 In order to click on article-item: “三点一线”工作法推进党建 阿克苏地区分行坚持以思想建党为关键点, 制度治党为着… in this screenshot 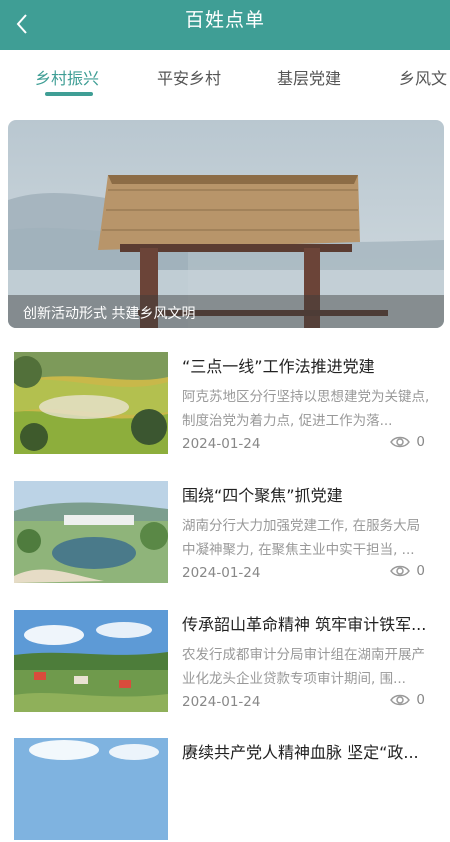, I will do `click(226, 404)`.